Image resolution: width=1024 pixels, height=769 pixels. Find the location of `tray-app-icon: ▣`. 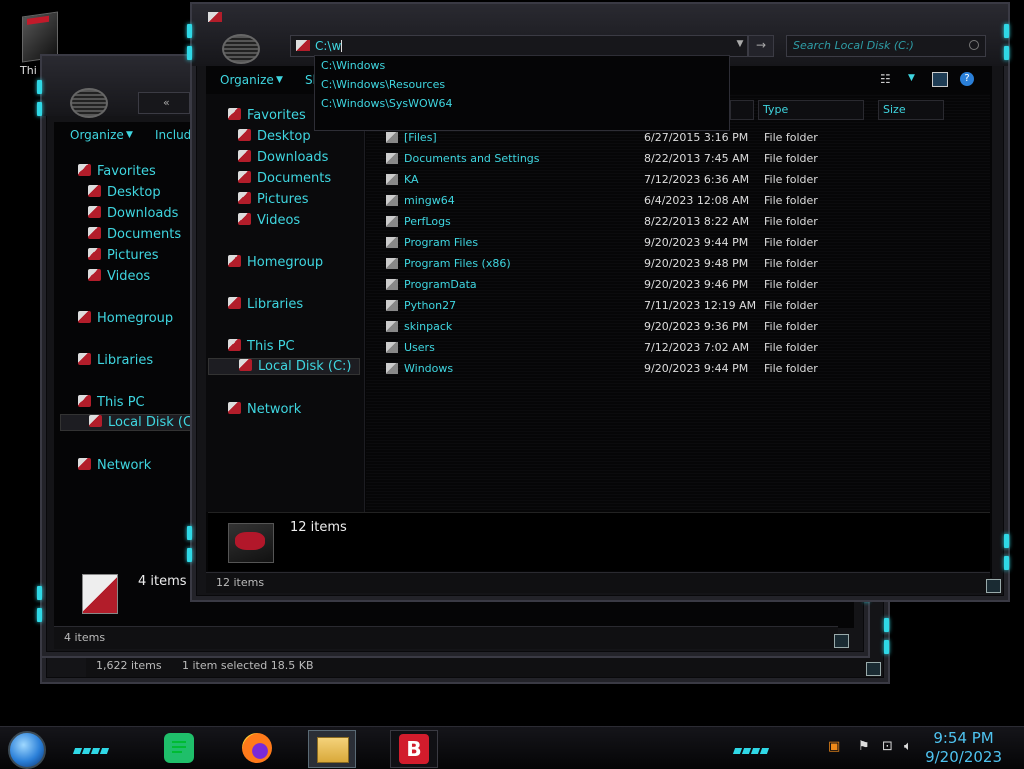

tray-app-icon: ▣ is located at coordinates (834, 746).